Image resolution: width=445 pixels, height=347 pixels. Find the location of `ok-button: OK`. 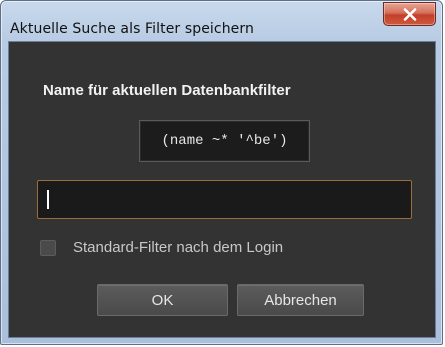

ok-button: OK is located at coordinates (162, 300).